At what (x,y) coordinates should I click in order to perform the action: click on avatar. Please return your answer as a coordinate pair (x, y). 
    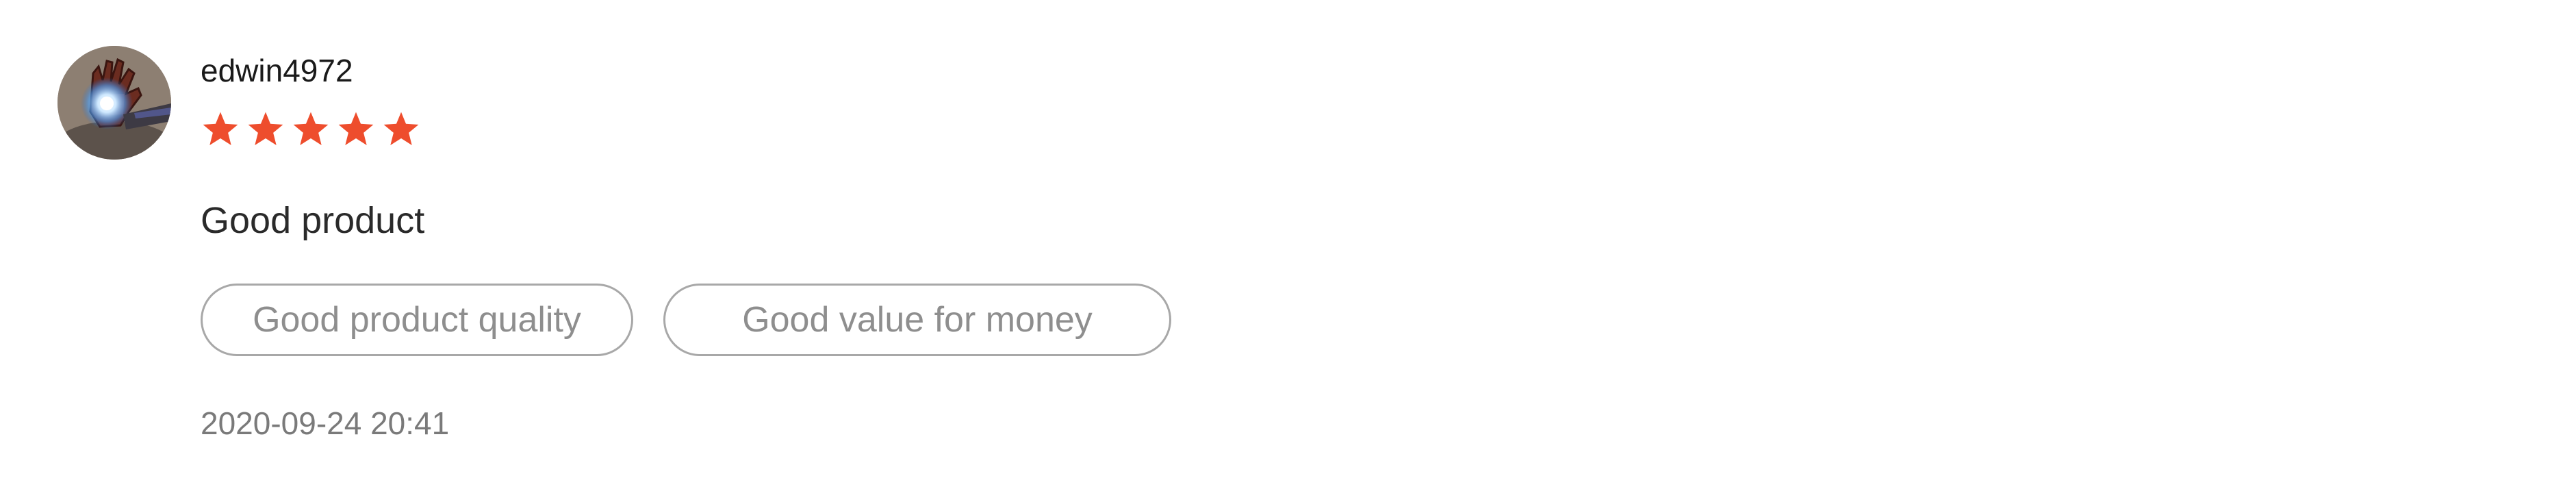
    Looking at the image, I should click on (114, 103).